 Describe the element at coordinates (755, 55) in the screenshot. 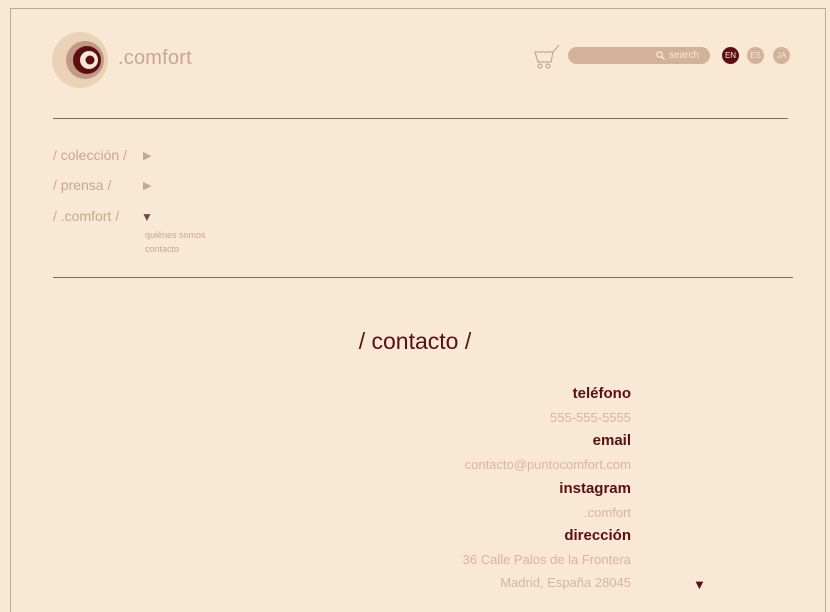

I see `lang-es-button: ES` at that location.